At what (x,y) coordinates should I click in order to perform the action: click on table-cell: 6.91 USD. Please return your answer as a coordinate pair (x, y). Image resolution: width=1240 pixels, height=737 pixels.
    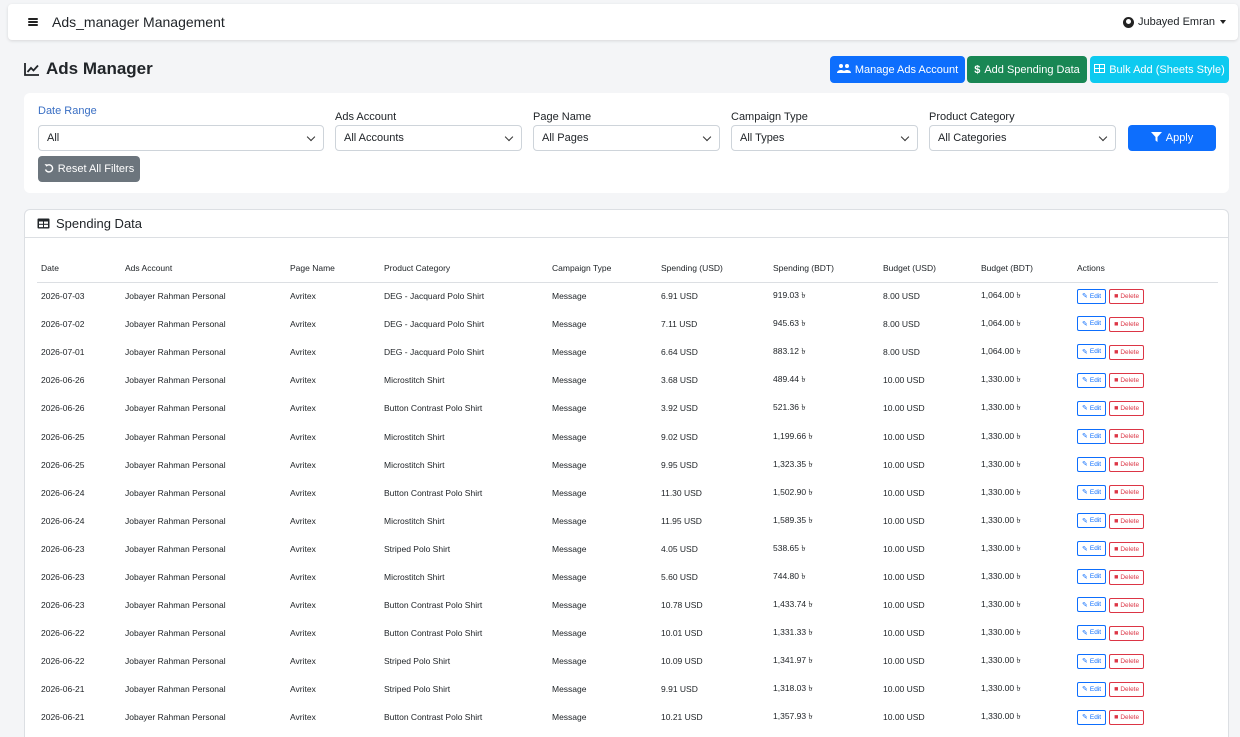
    Looking at the image, I should click on (679, 296).